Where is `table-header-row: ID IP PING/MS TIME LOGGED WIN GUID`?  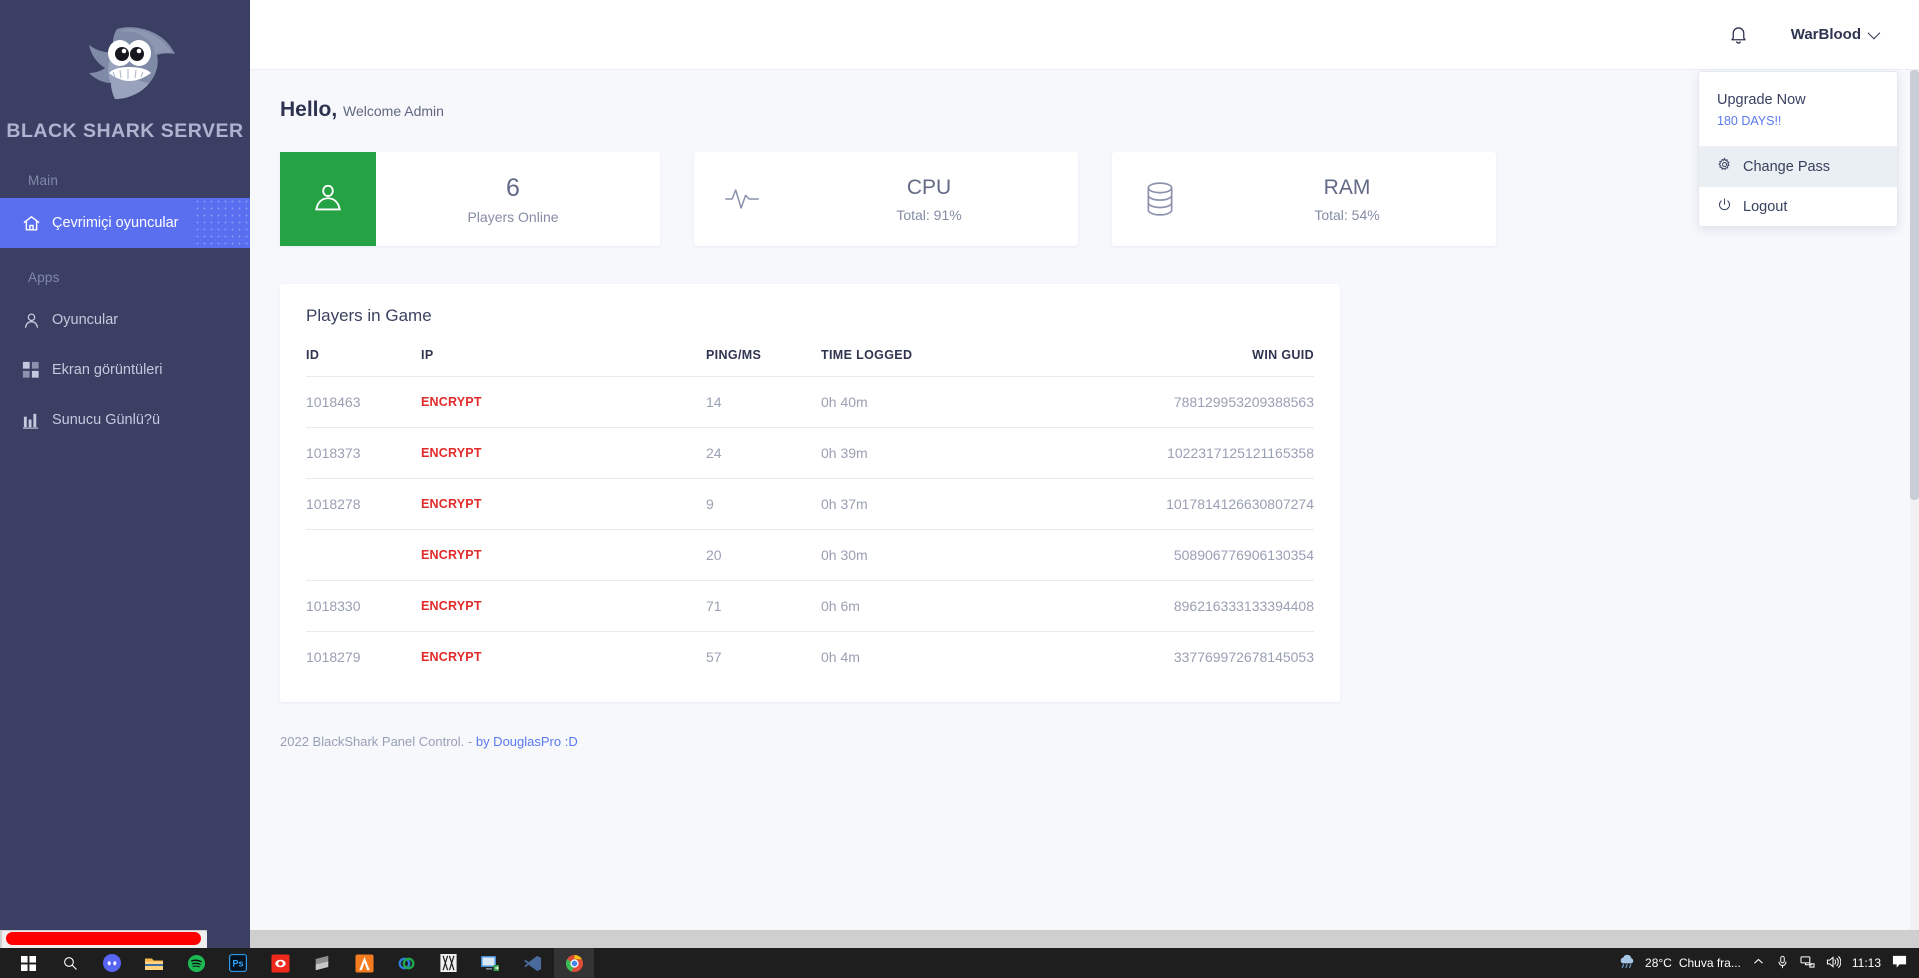 table-header-row: ID IP PING/MS TIME LOGGED WIN GUID is located at coordinates (810, 362).